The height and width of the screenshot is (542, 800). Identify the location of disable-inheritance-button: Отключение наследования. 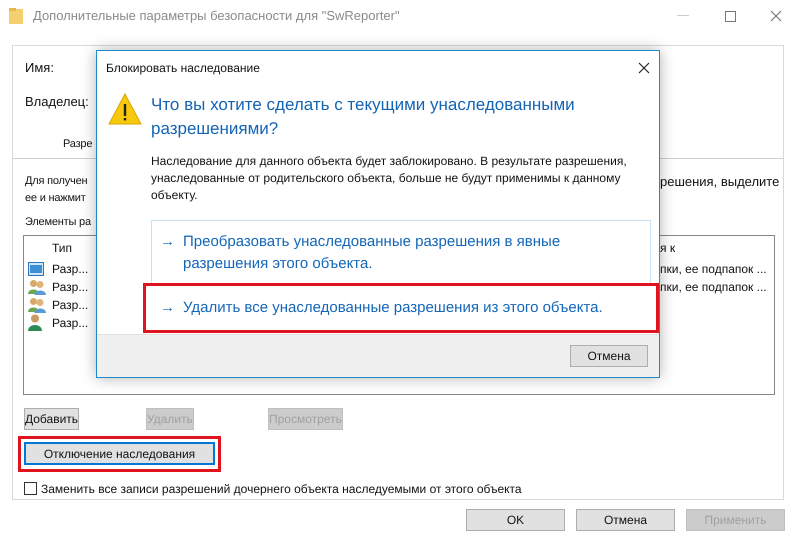
(119, 453).